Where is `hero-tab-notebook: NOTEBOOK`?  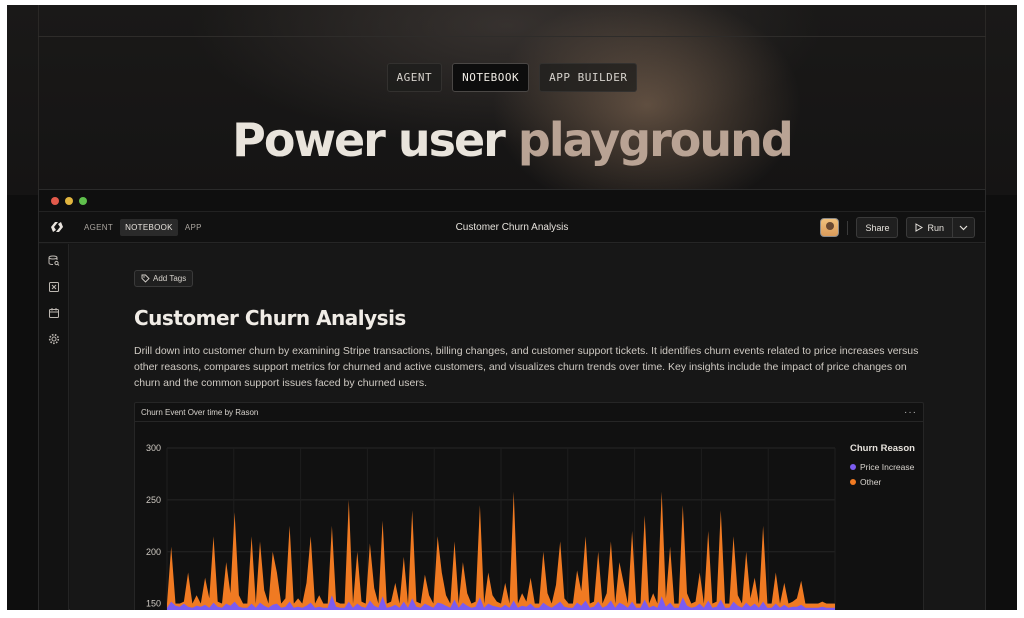 hero-tab-notebook: NOTEBOOK is located at coordinates (491, 77).